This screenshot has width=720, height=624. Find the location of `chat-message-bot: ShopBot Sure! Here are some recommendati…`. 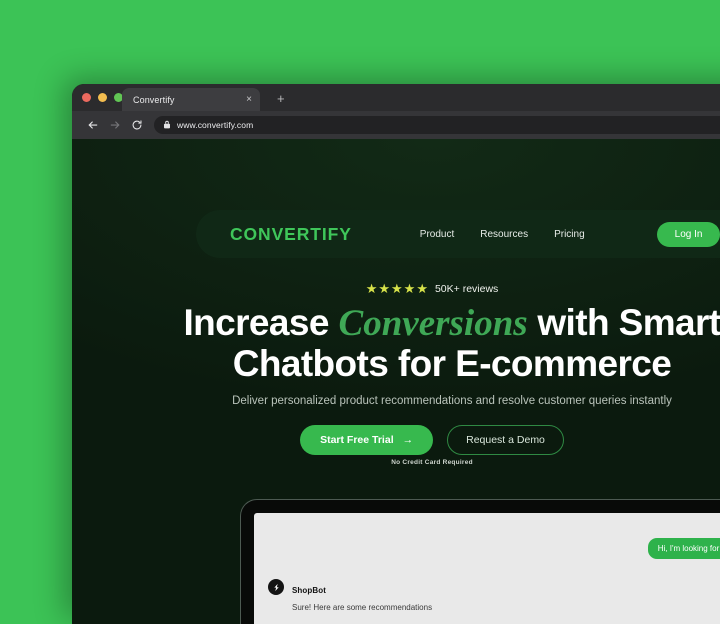

chat-message-bot: ShopBot Sure! Here are some recommendati… is located at coordinates (350, 595).